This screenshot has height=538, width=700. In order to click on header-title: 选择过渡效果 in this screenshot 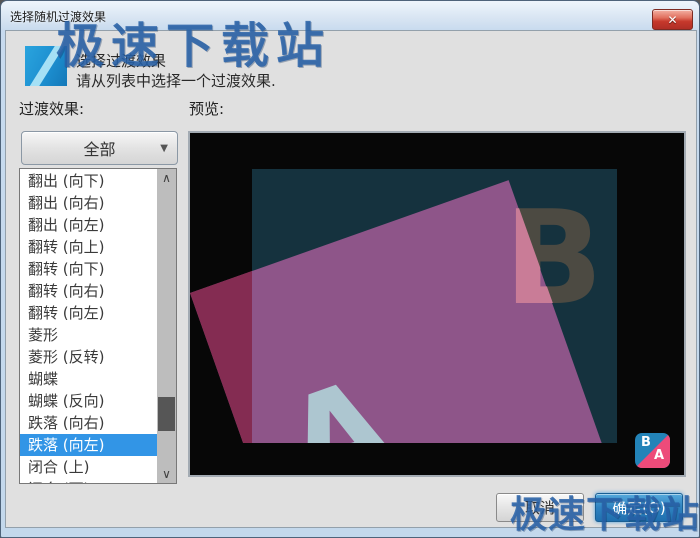, I will do `click(121, 61)`.